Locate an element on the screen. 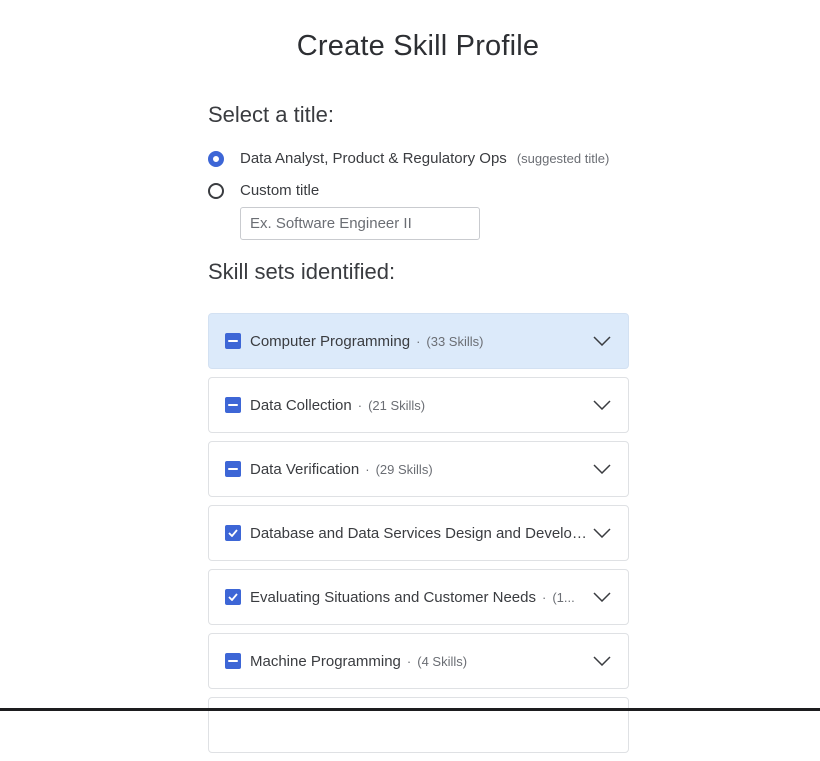 This screenshot has width=820, height=761. custom-title-input is located at coordinates (360, 223).